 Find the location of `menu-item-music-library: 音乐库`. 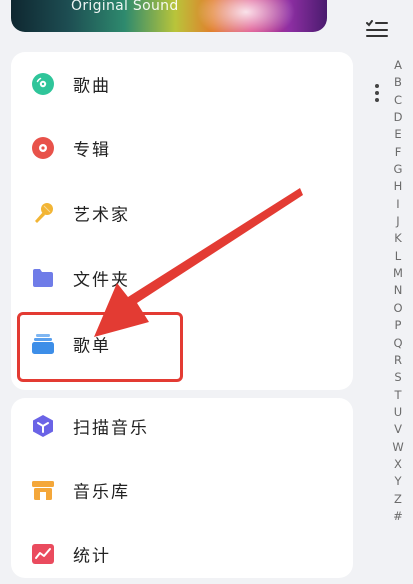

menu-item-music-library: 音乐库 is located at coordinates (182, 490).